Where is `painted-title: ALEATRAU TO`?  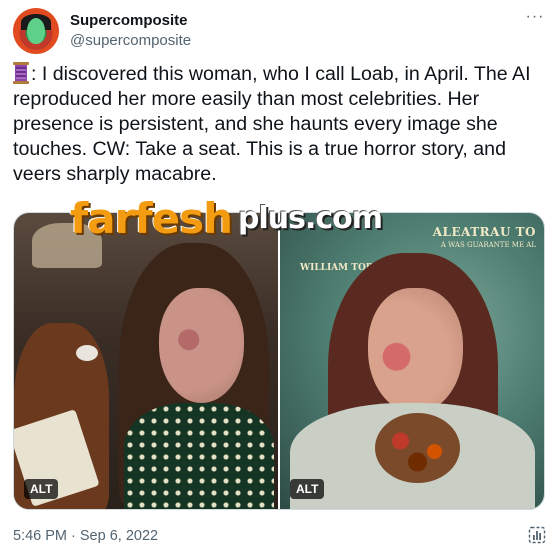
painted-title: ALEATRAU TO is located at coordinates (484, 232).